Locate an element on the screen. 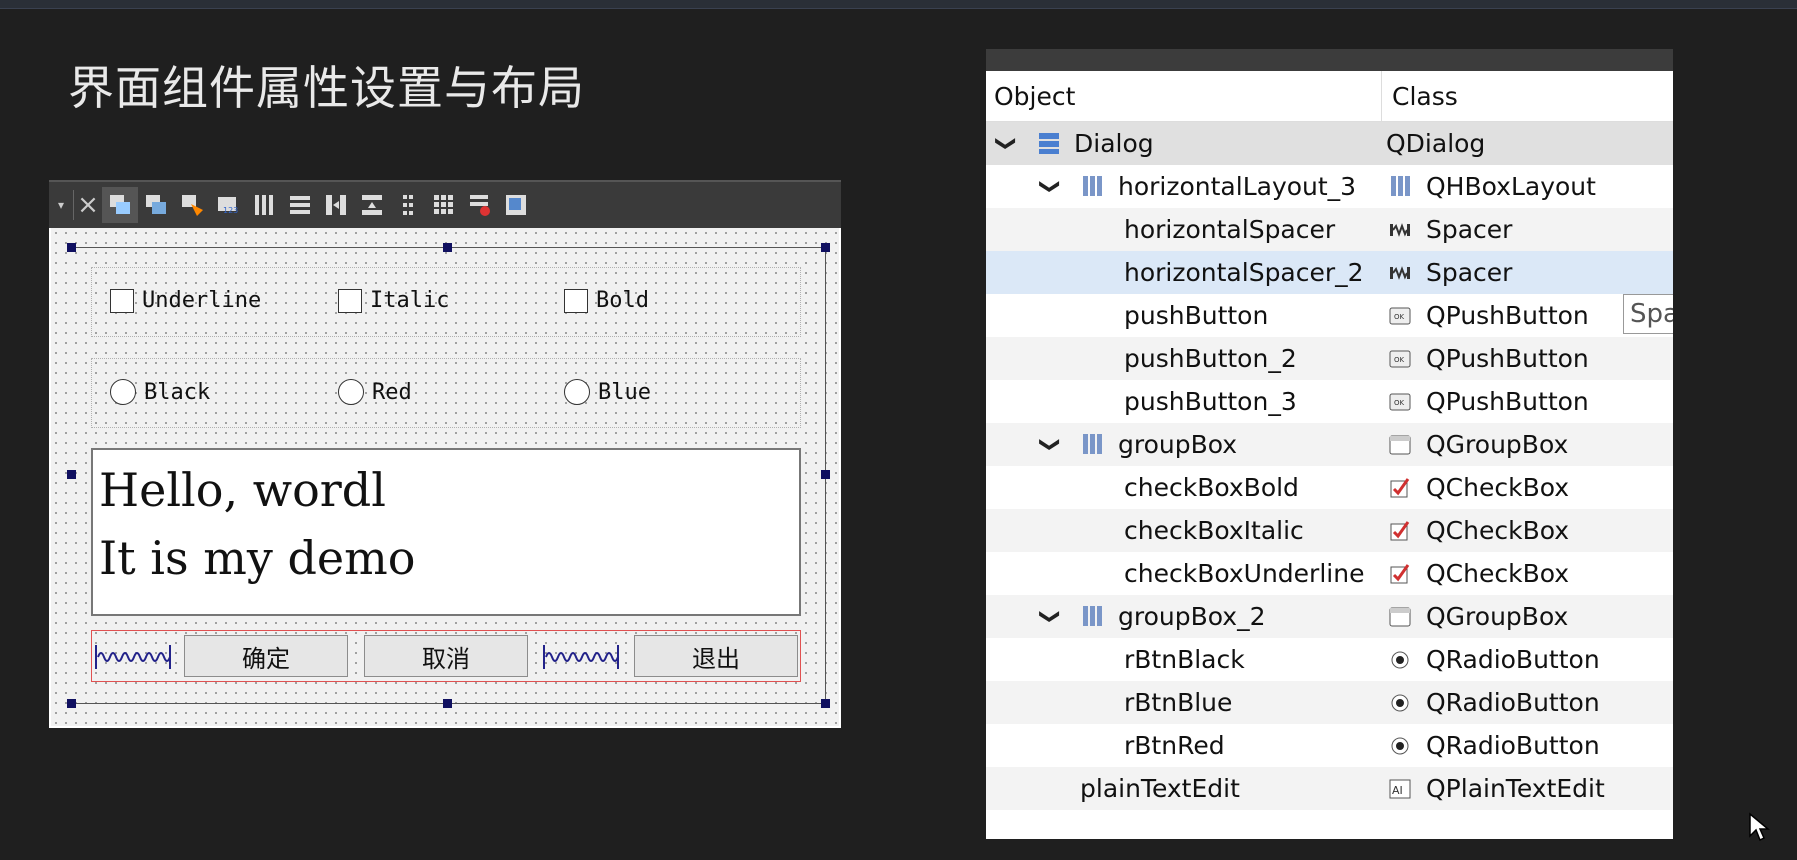 The width and height of the screenshot is (1797, 860). designer-toolbar: ▾ × 123 is located at coordinates (445, 204).